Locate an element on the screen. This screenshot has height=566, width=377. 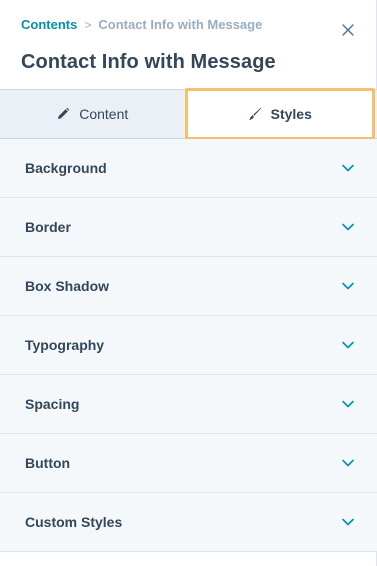
tab-styles: Styles is located at coordinates (279, 114).